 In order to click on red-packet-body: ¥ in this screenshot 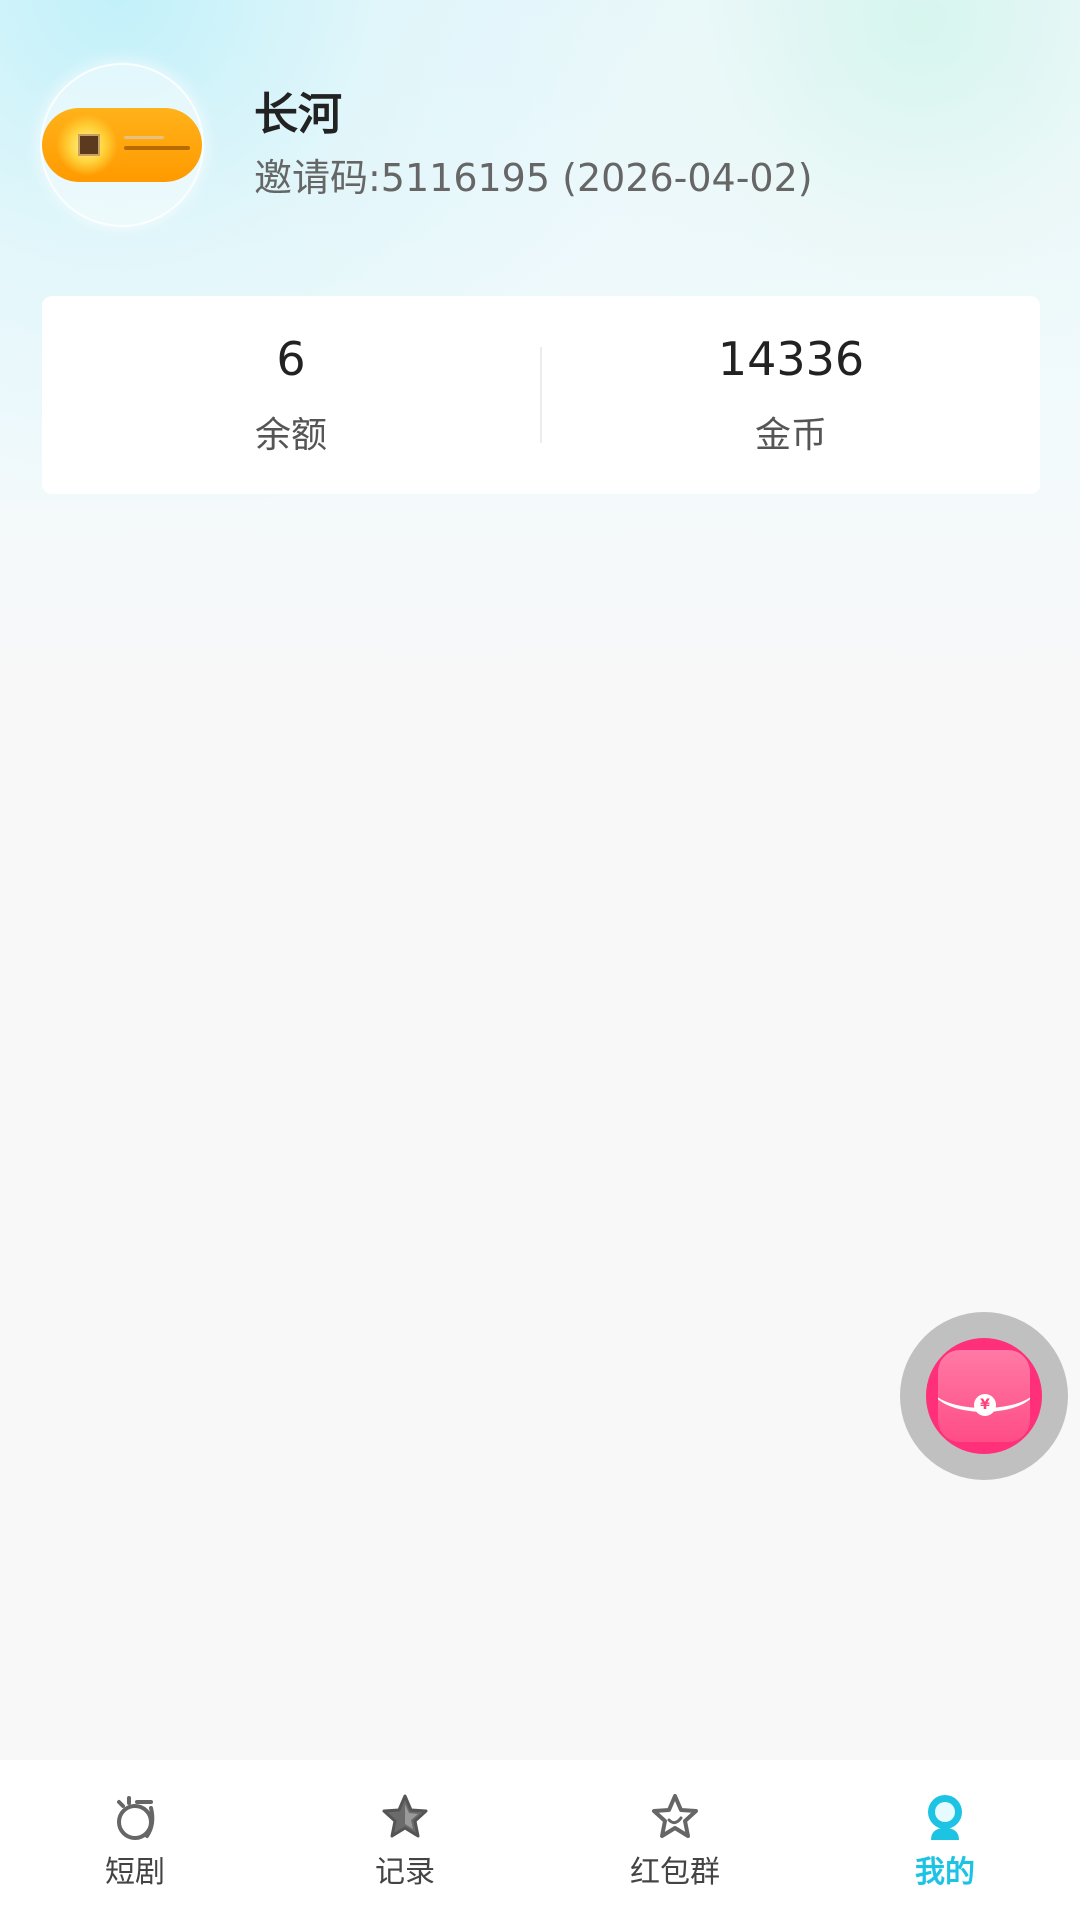, I will do `click(984, 1396)`.